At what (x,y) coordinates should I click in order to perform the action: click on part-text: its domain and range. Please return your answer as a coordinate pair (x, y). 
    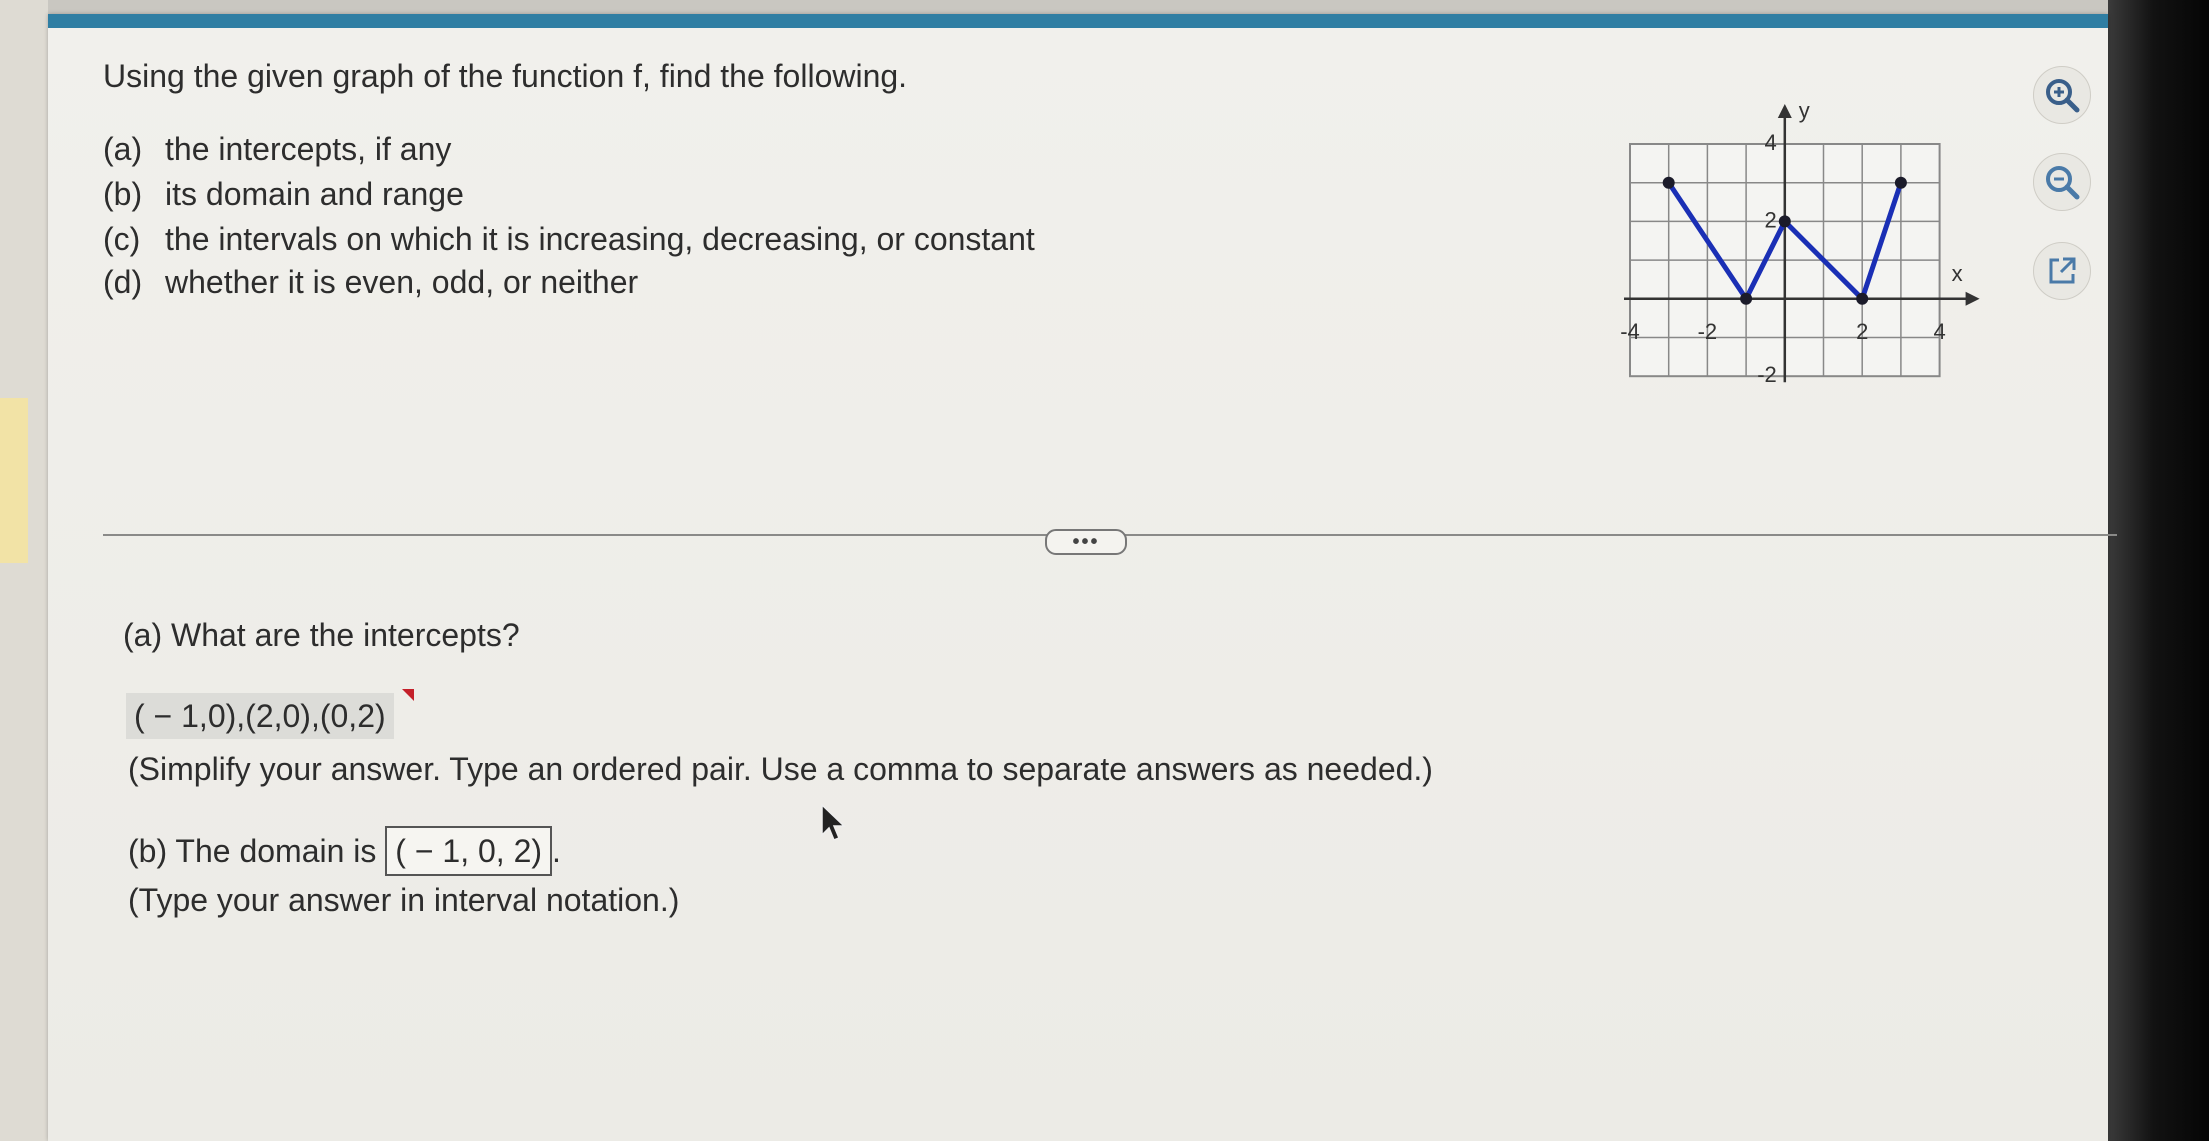
    Looking at the image, I should click on (314, 194).